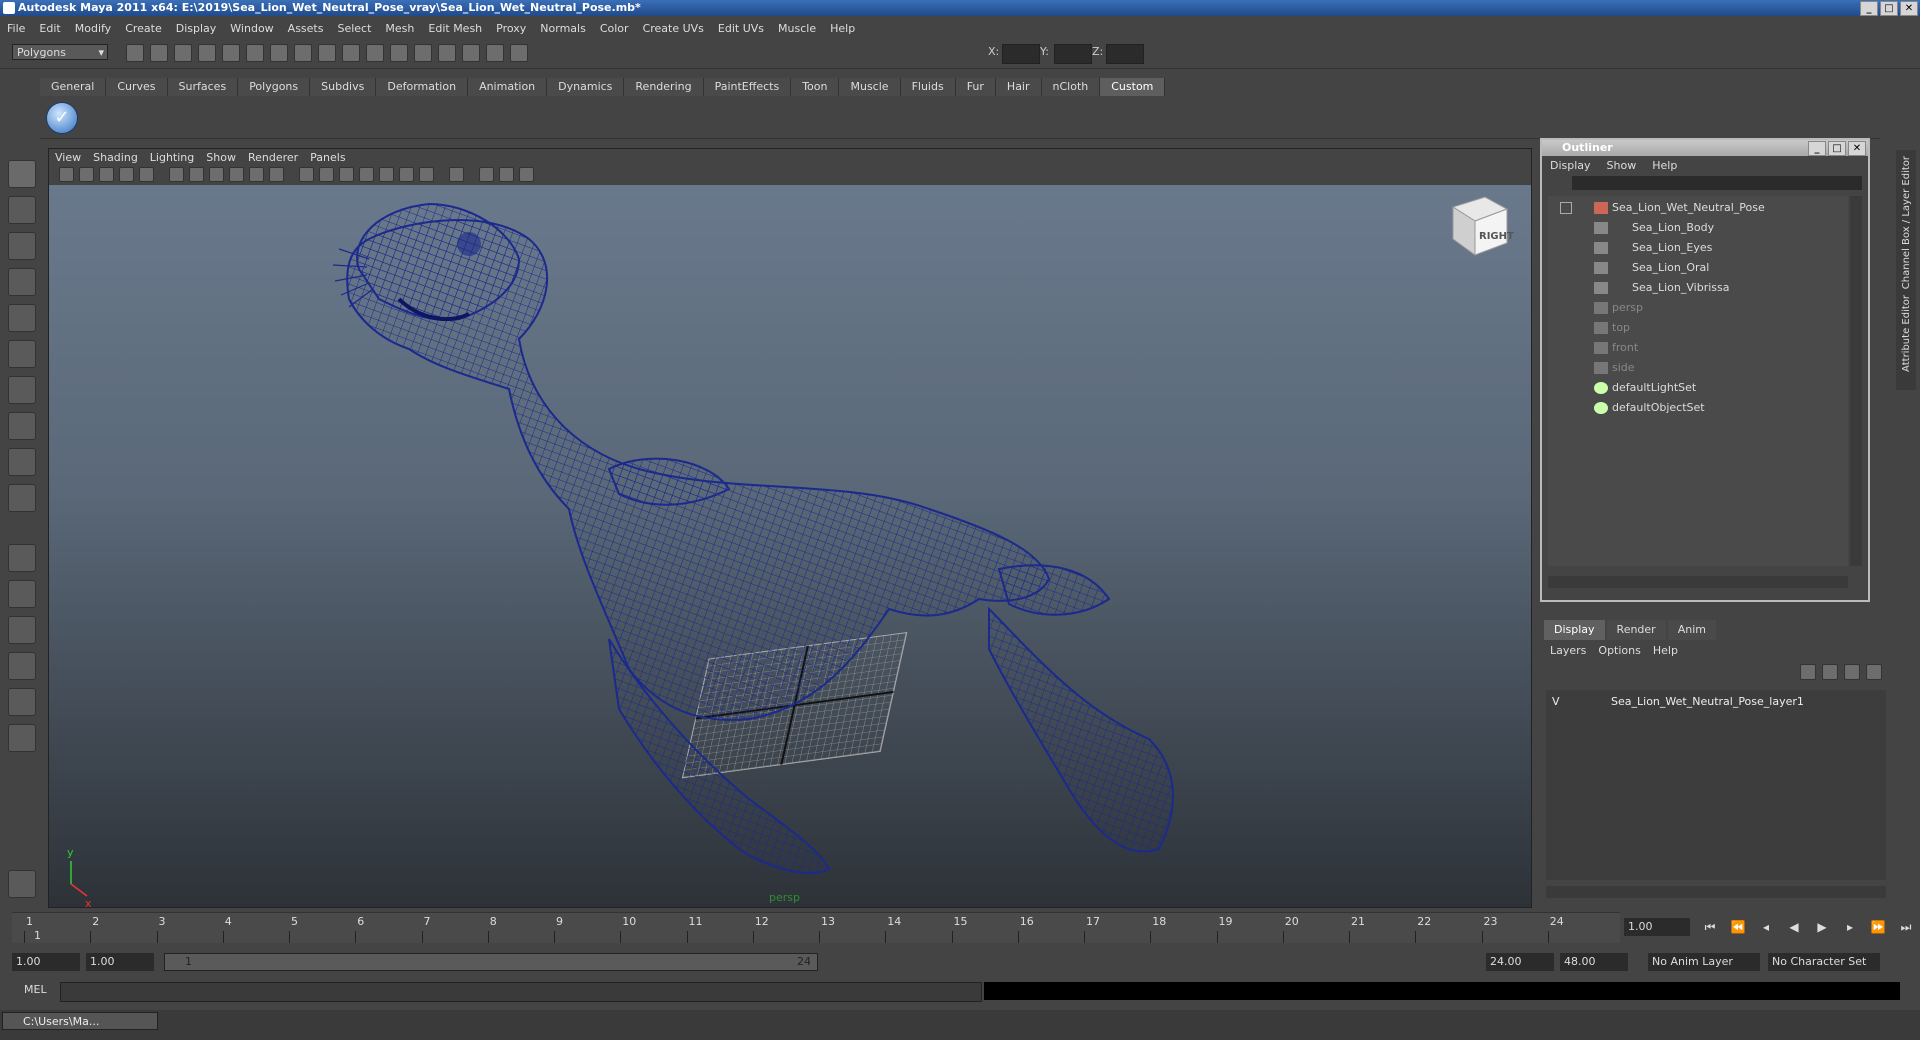 Image resolution: width=1920 pixels, height=1040 pixels. Describe the element at coordinates (471, 53) in the screenshot. I see `render-settings-icon` at that location.